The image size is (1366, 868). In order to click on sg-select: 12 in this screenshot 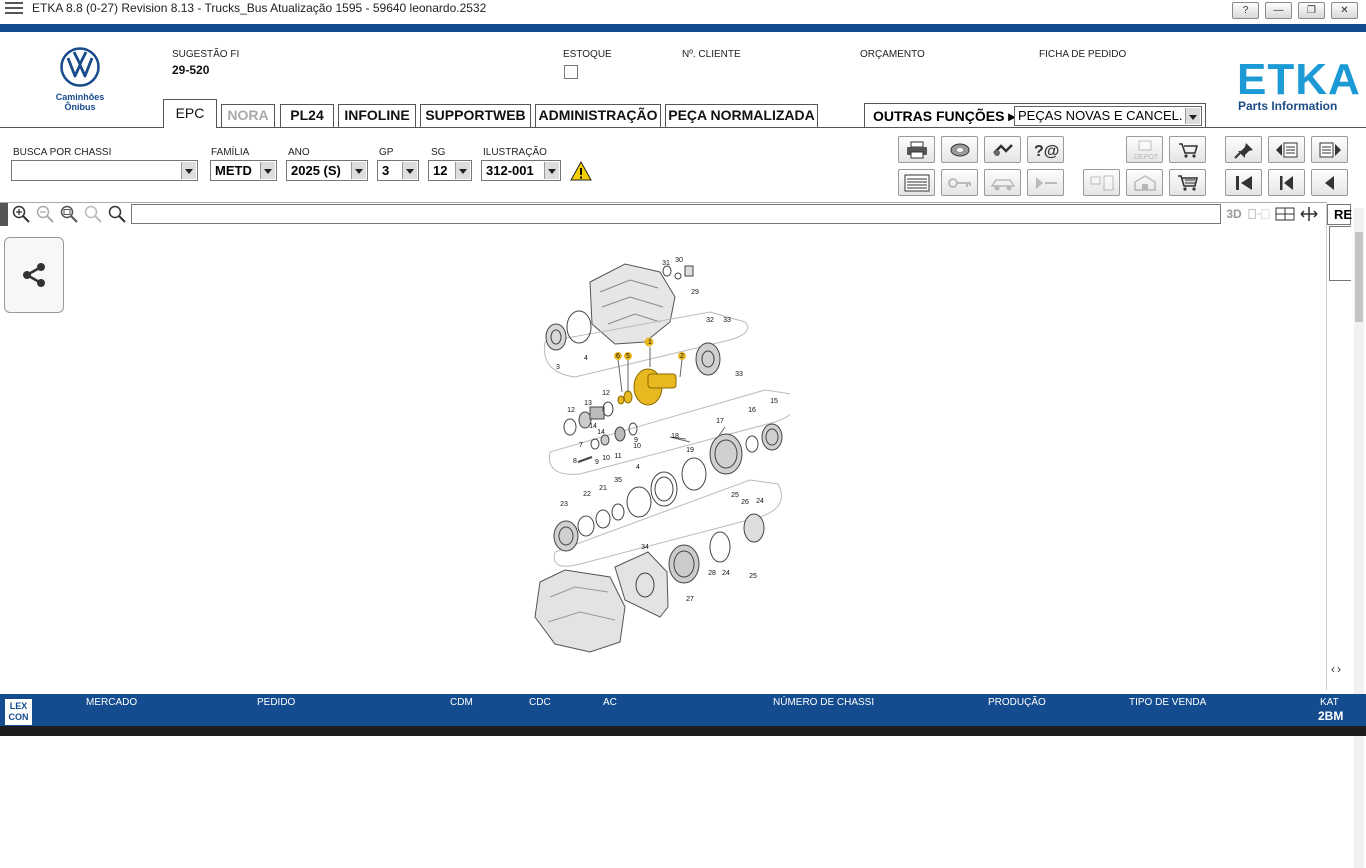, I will do `click(450, 170)`.